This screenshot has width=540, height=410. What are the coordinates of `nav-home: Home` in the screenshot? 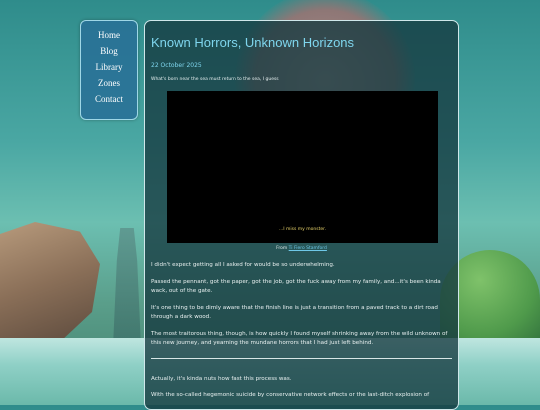 It's located at (109, 35).